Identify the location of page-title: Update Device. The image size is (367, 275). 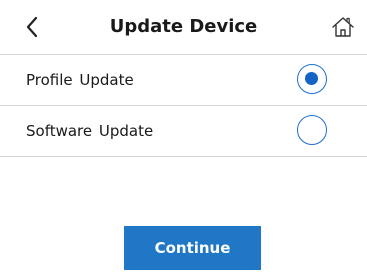
(183, 26).